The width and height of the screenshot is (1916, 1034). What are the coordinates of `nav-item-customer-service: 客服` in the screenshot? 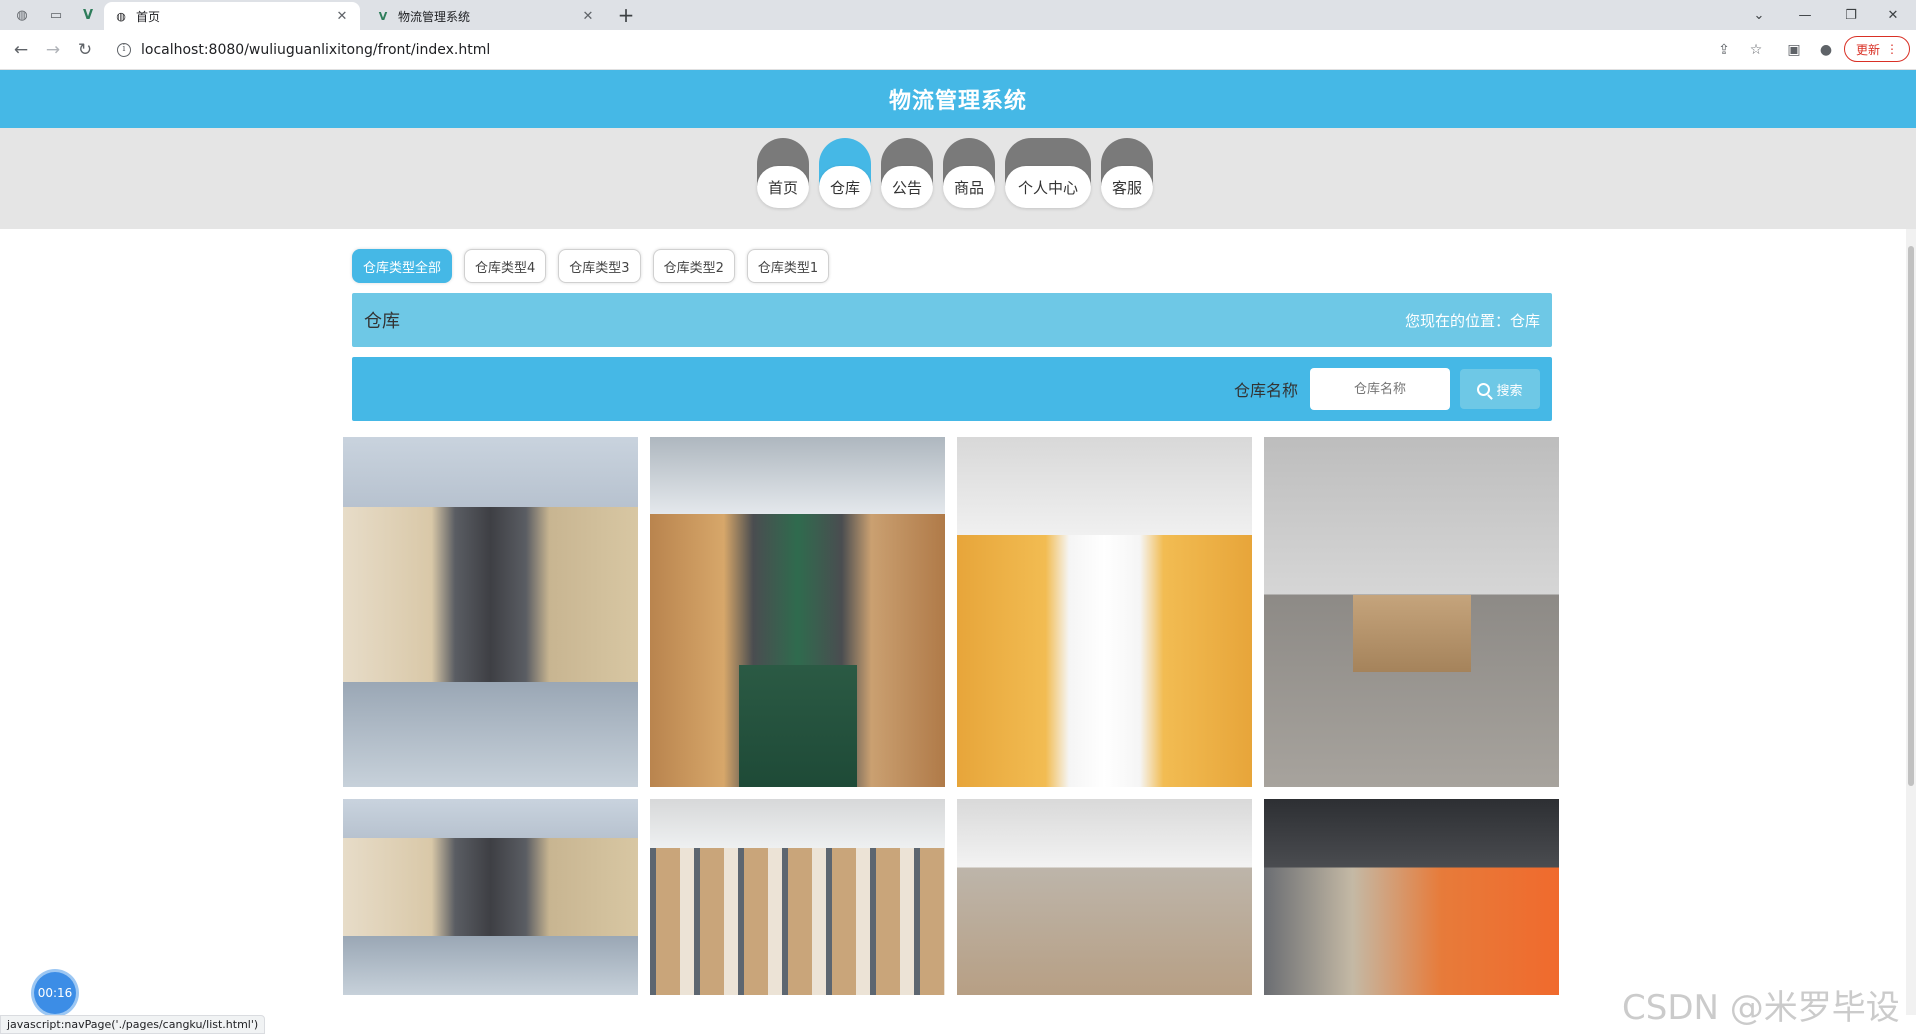 It's located at (1127, 179).